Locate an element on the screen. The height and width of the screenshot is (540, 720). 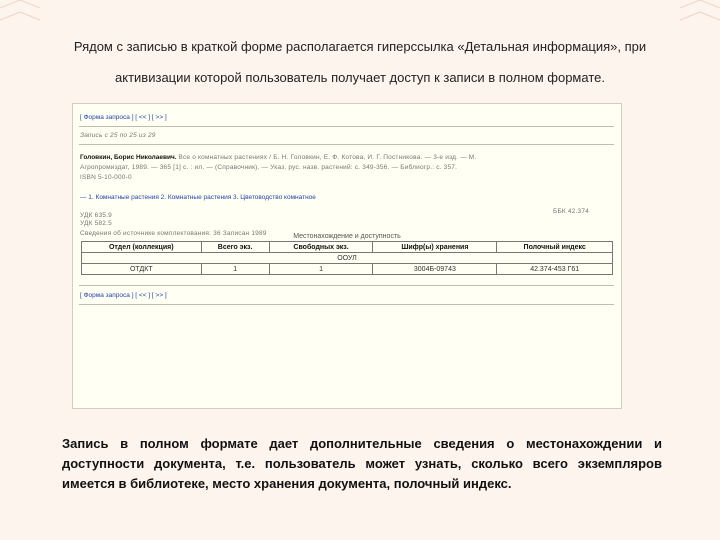
col-header-free: Свободных экз. is located at coordinates (321, 247).